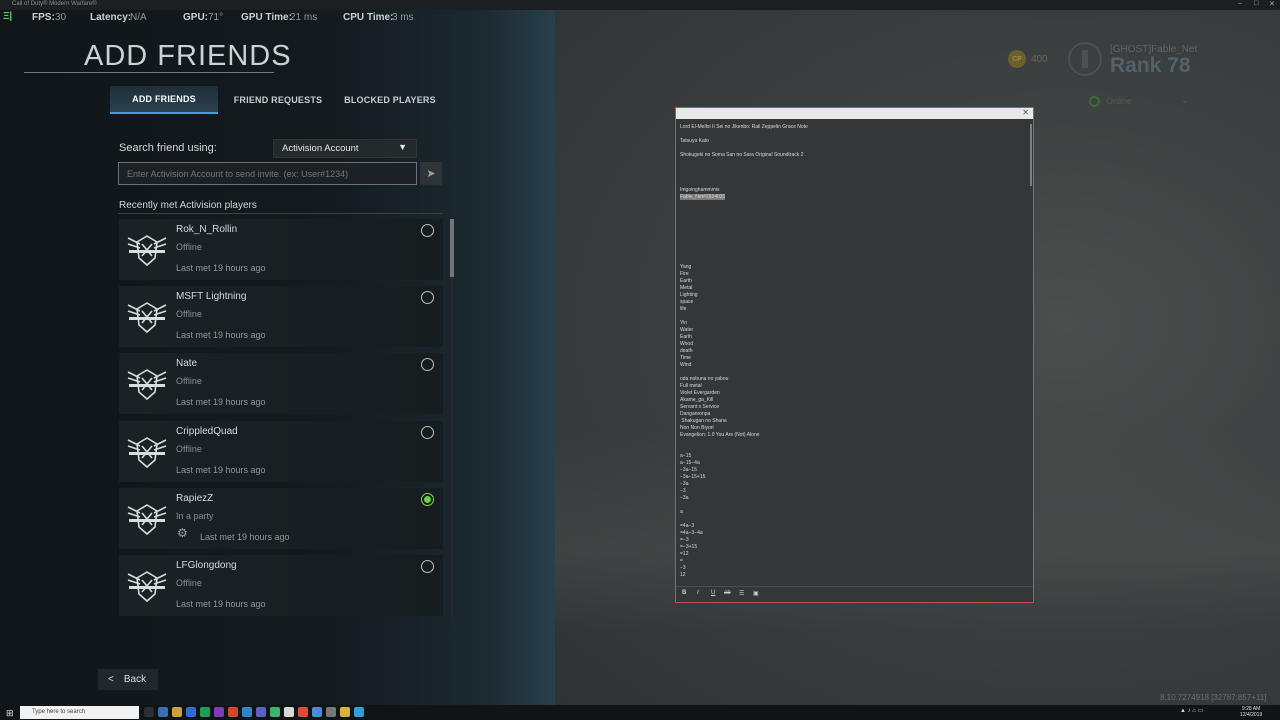  Describe the element at coordinates (854, 113) in the screenshot. I see `notes-titlebar: ✕` at that location.